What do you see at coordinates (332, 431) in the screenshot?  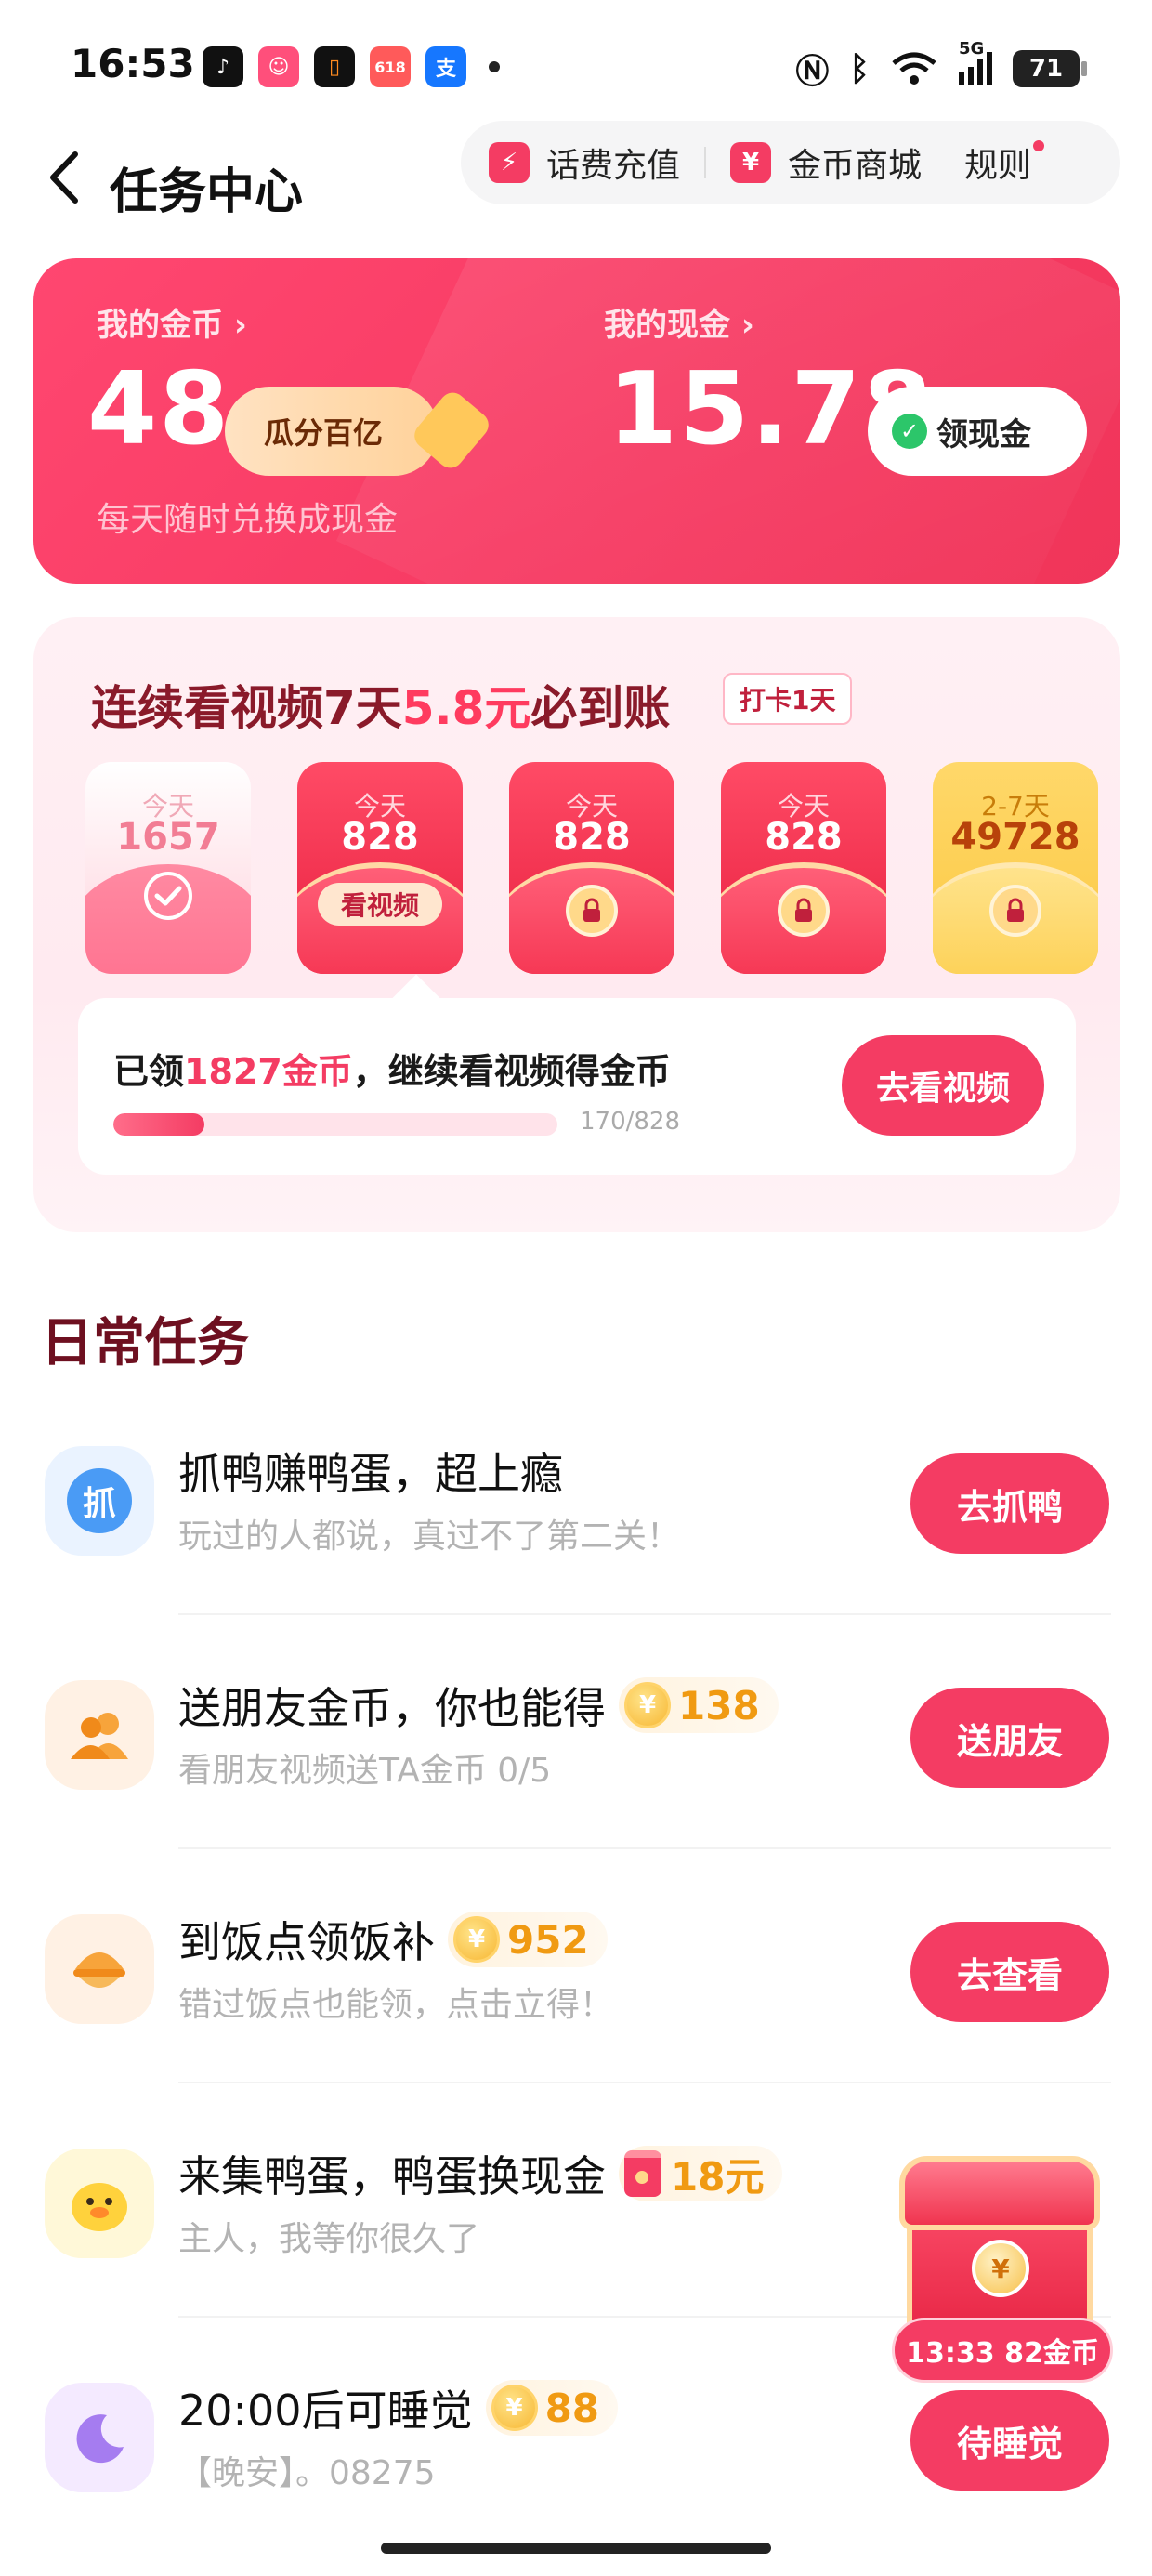 I see `guafen-button: 瓜分百亿` at bounding box center [332, 431].